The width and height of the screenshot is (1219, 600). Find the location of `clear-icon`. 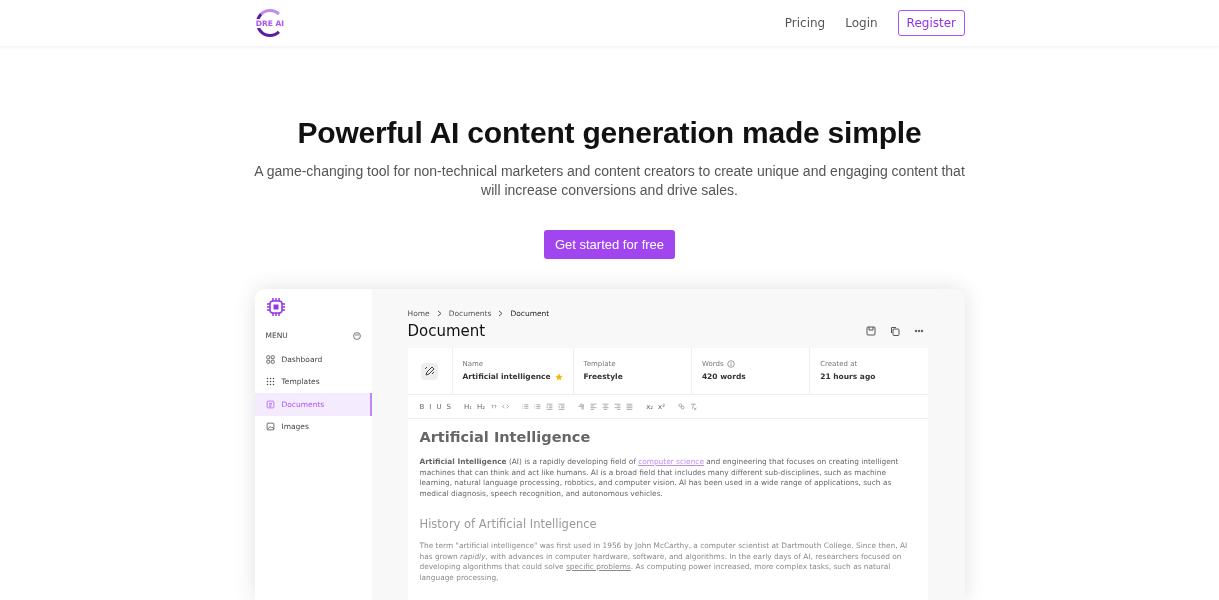

clear-icon is located at coordinates (694, 406).